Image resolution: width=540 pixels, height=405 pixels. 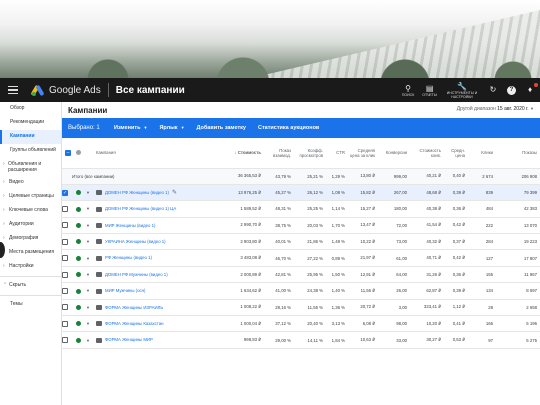 What do you see at coordinates (135, 241) in the screenshot?
I see `campaign-link: УКРАИНА Женщины (видео 1)` at bounding box center [135, 241].